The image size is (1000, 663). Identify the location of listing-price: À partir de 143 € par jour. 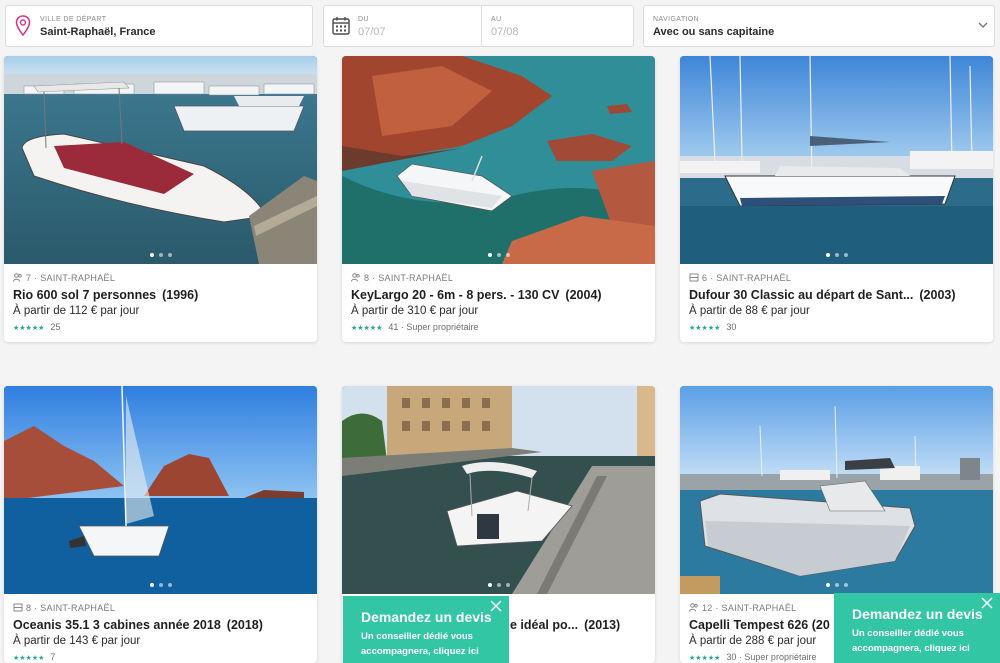
(77, 641).